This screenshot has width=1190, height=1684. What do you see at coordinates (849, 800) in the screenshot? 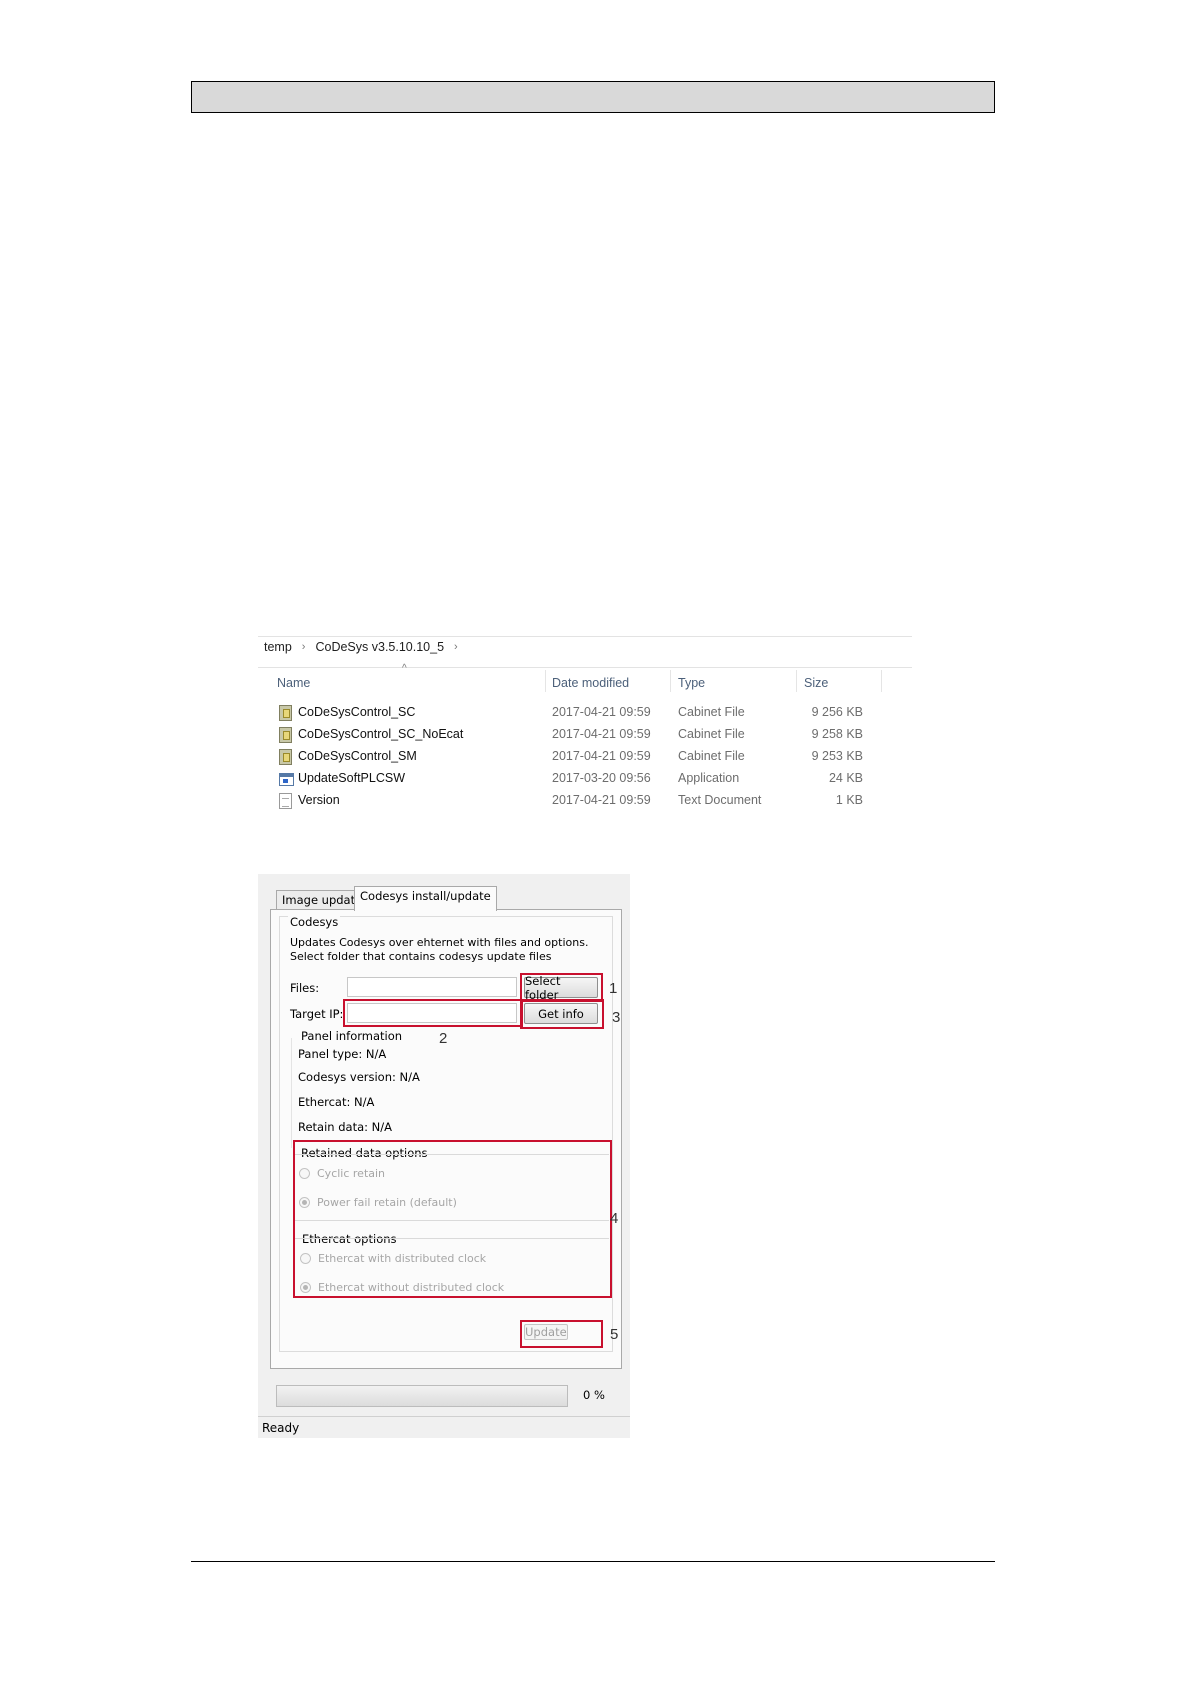
I see `file-size: 1 KB` at bounding box center [849, 800].